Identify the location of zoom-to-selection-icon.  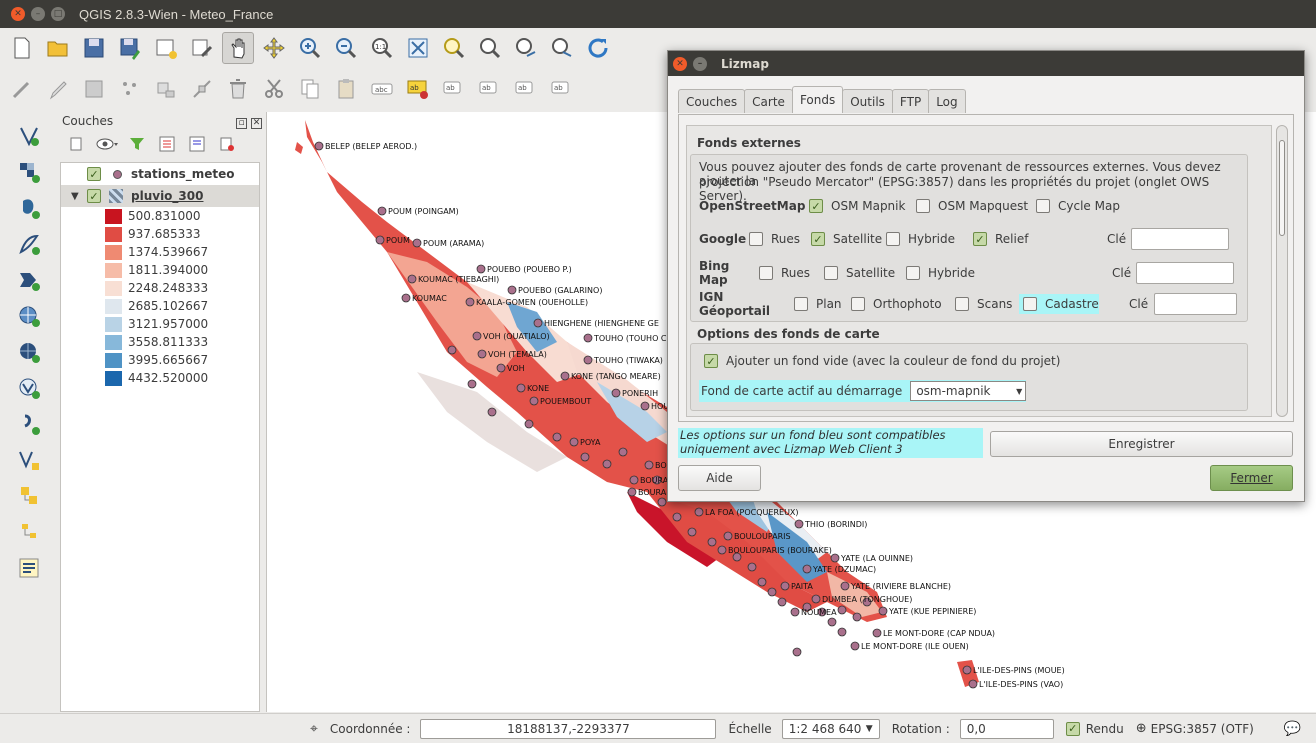
(454, 48).